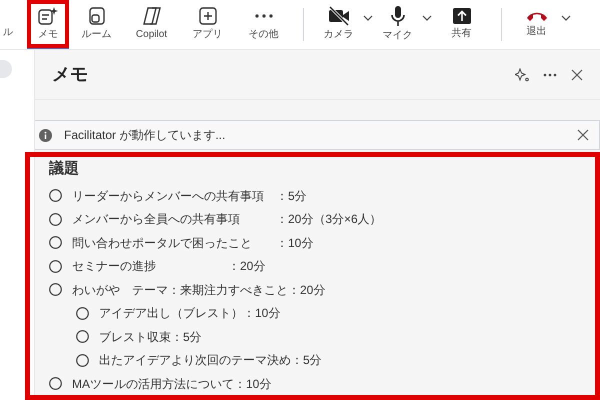  What do you see at coordinates (96, 16) in the screenshot?
I see `room-icon` at bounding box center [96, 16].